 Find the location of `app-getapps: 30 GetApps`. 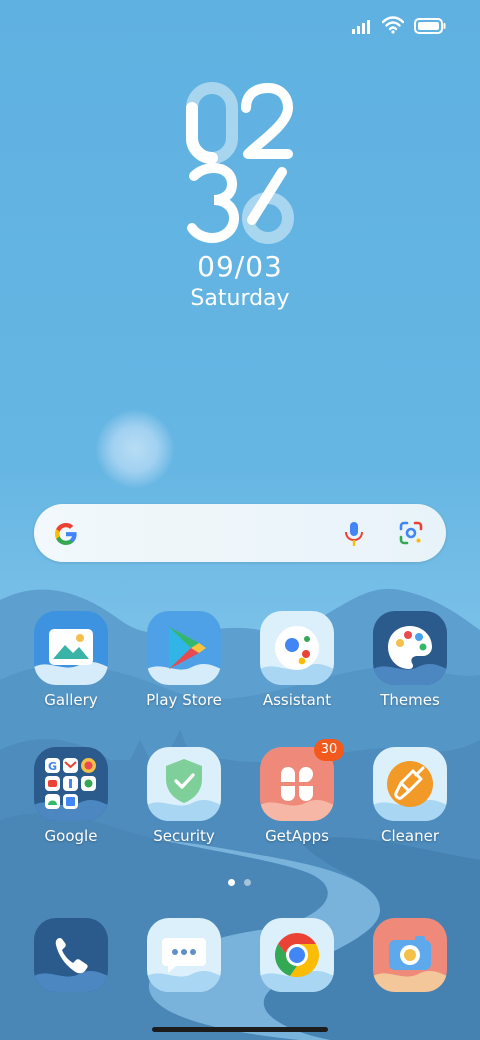

app-getapps: 30 GetApps is located at coordinates (297, 792).